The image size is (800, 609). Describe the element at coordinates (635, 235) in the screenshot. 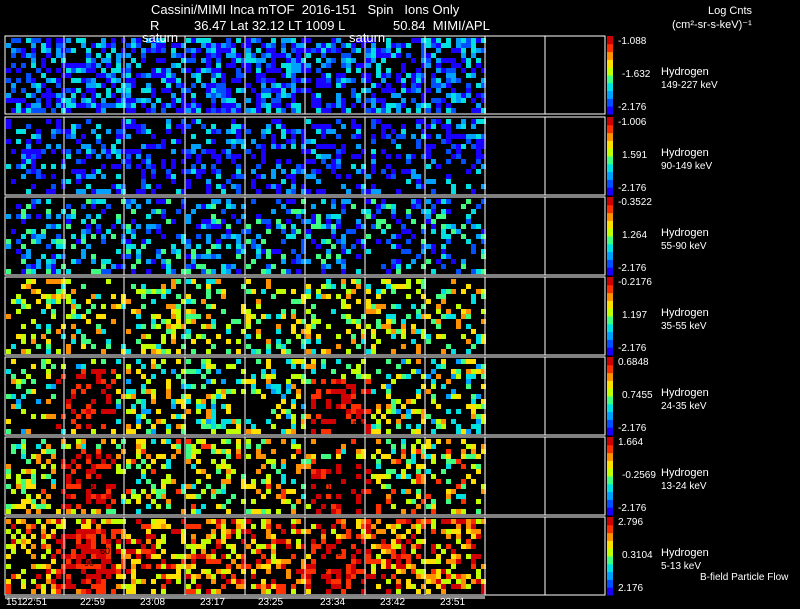

I see `colorbar-mid-label: 1.264` at that location.